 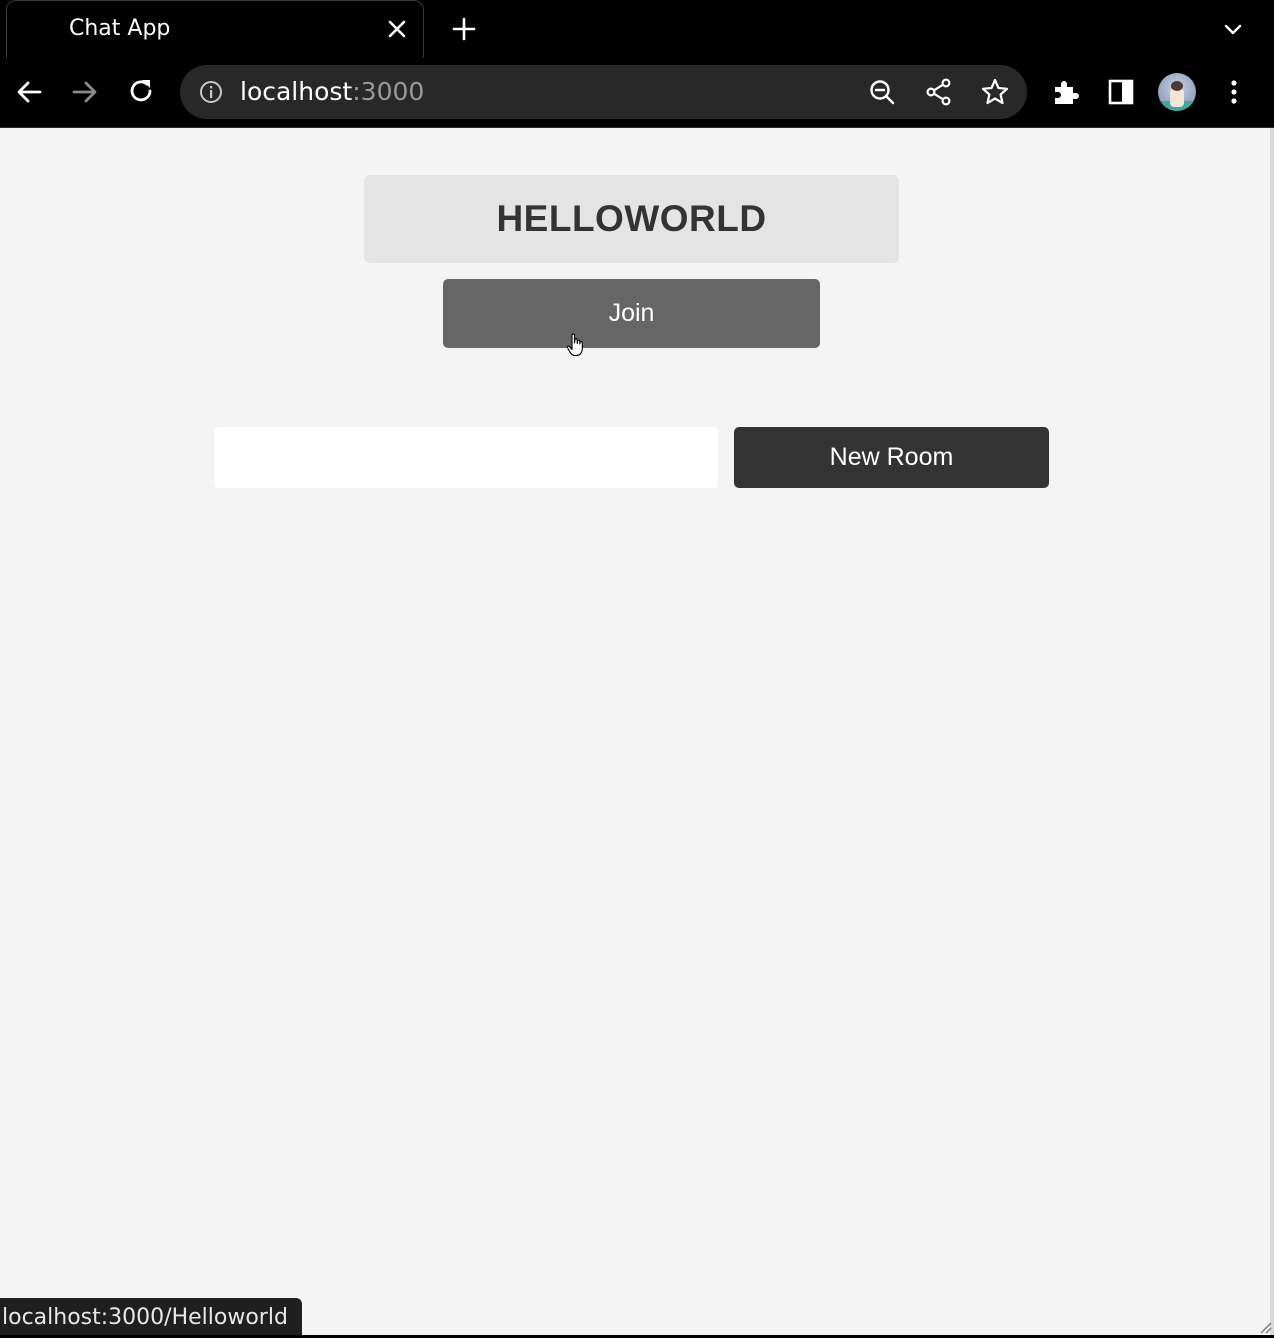 What do you see at coordinates (631, 313) in the screenshot?
I see `join-button: Join` at bounding box center [631, 313].